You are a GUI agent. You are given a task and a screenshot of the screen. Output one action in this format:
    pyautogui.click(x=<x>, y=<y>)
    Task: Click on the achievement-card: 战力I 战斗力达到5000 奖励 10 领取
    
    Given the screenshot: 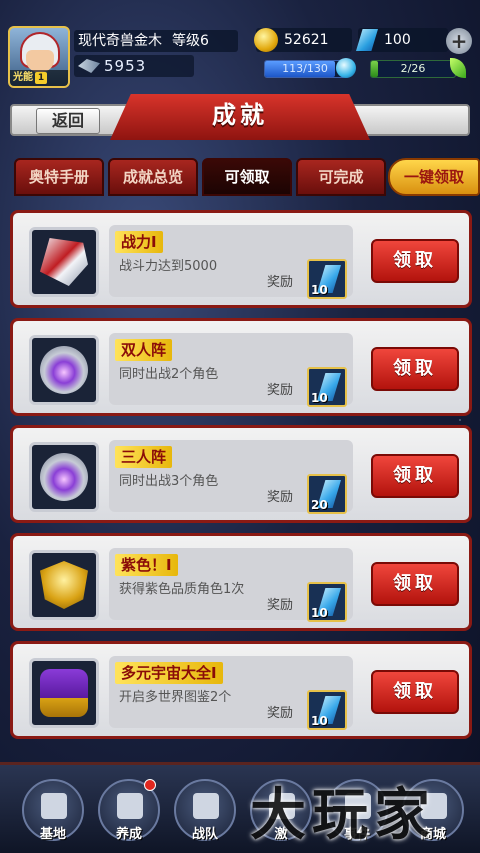 What is the action you would take?
    pyautogui.click(x=241, y=259)
    